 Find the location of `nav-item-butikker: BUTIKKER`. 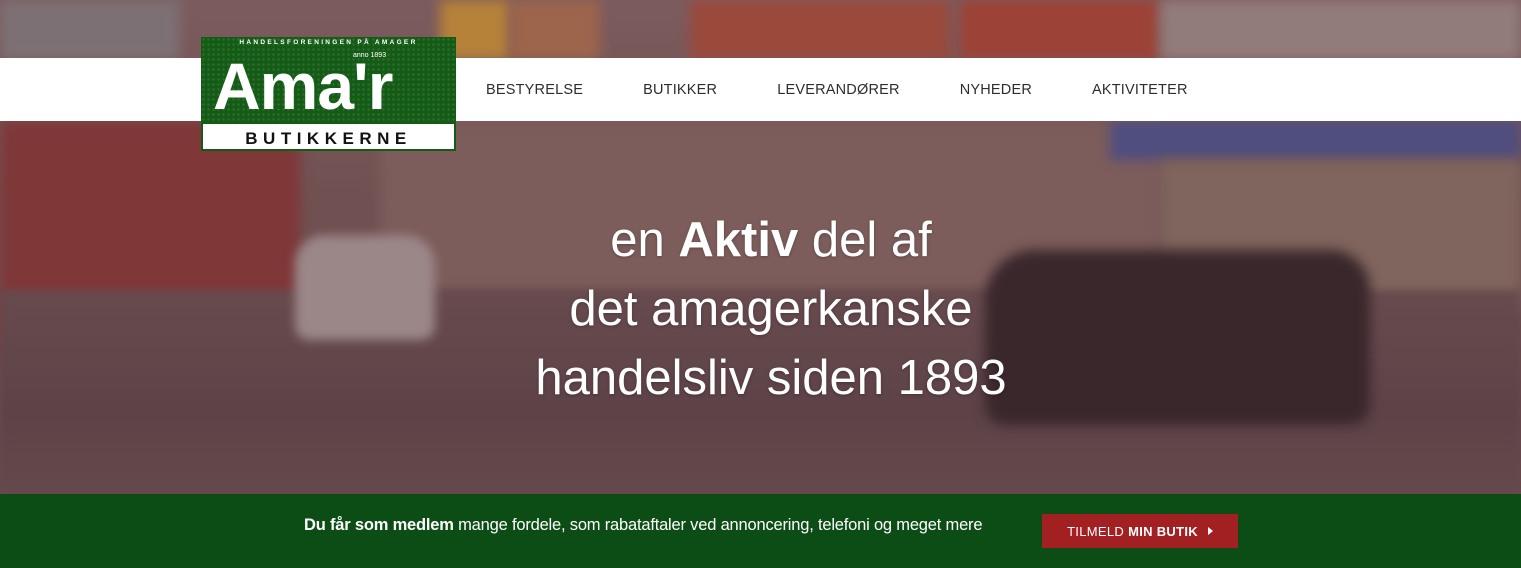

nav-item-butikker: BUTIKKER is located at coordinates (680, 90).